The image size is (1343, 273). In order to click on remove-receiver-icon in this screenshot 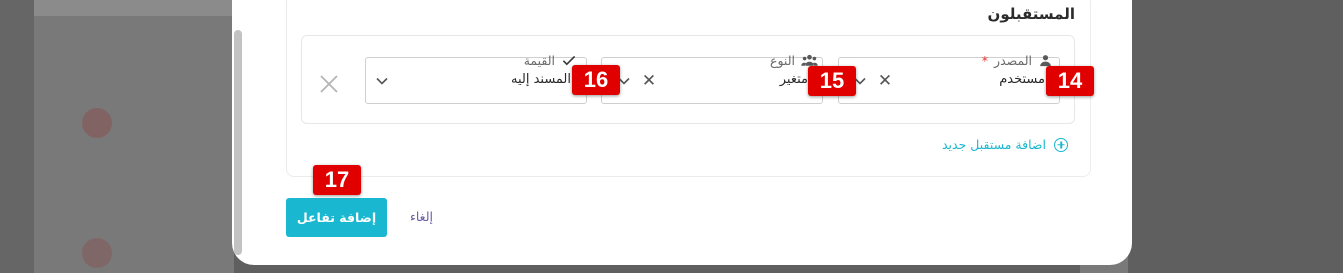, I will do `click(329, 84)`.